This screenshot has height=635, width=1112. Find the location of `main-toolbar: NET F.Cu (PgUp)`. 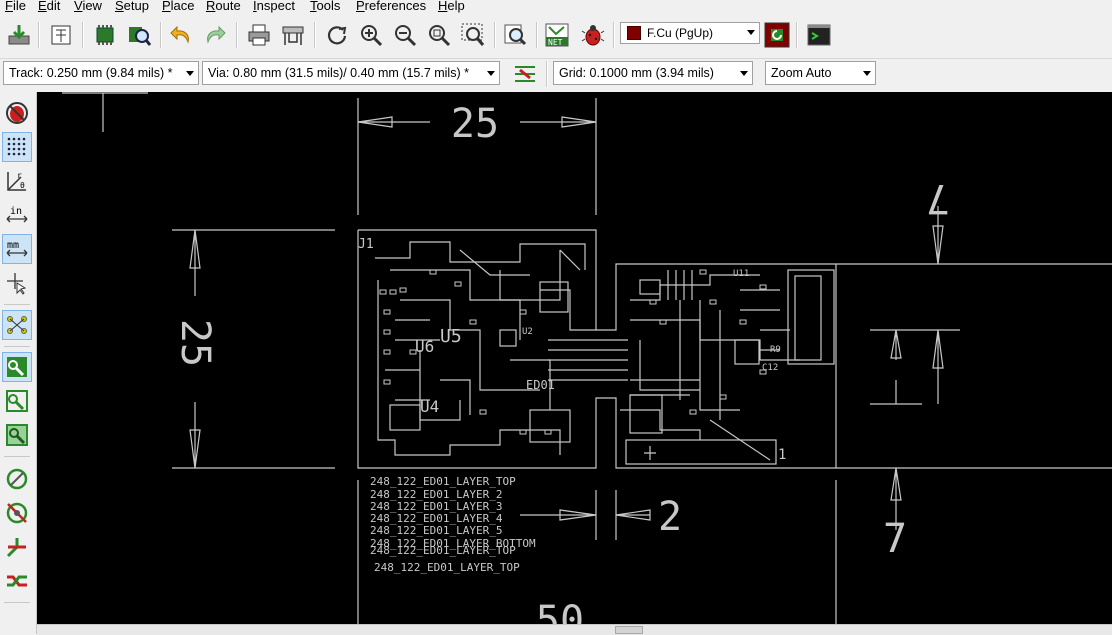

main-toolbar: NET F.Cu (PgUp) is located at coordinates (556, 36).